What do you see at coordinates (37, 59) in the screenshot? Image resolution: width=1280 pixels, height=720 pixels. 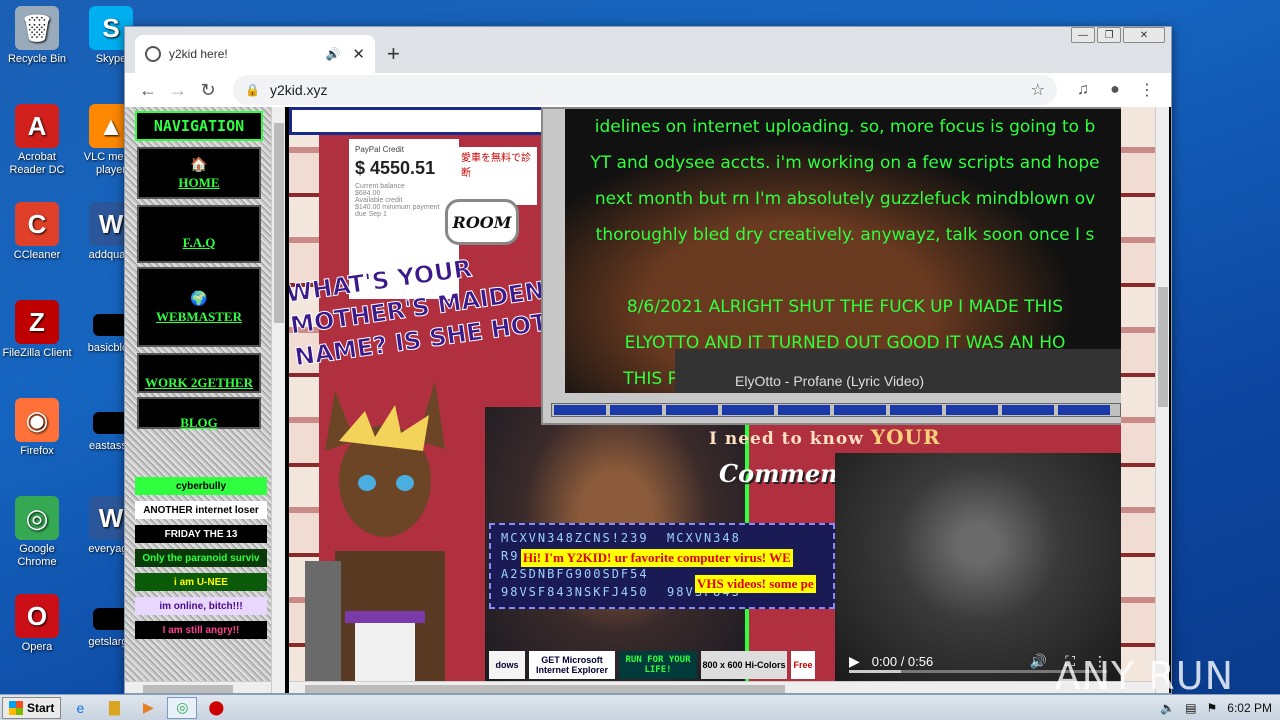 I see `desktop-icon-label: Recycle Bin` at bounding box center [37, 59].